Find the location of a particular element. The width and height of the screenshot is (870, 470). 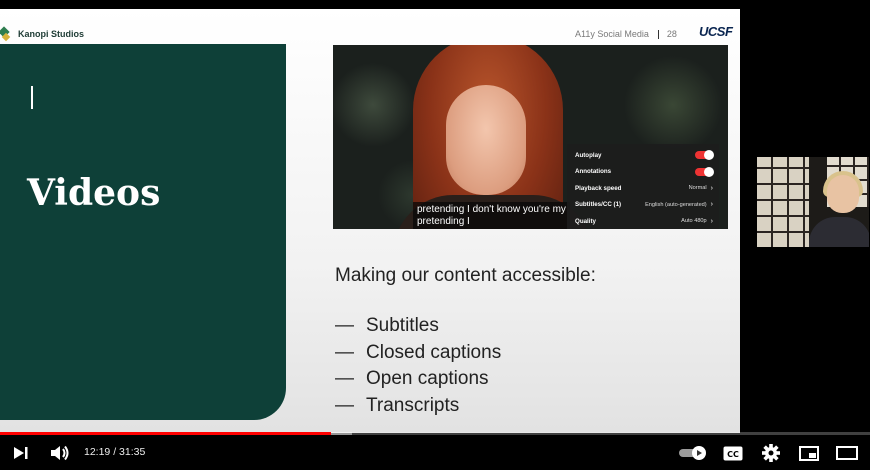

caption-line-2: pretending I is located at coordinates (443, 221).